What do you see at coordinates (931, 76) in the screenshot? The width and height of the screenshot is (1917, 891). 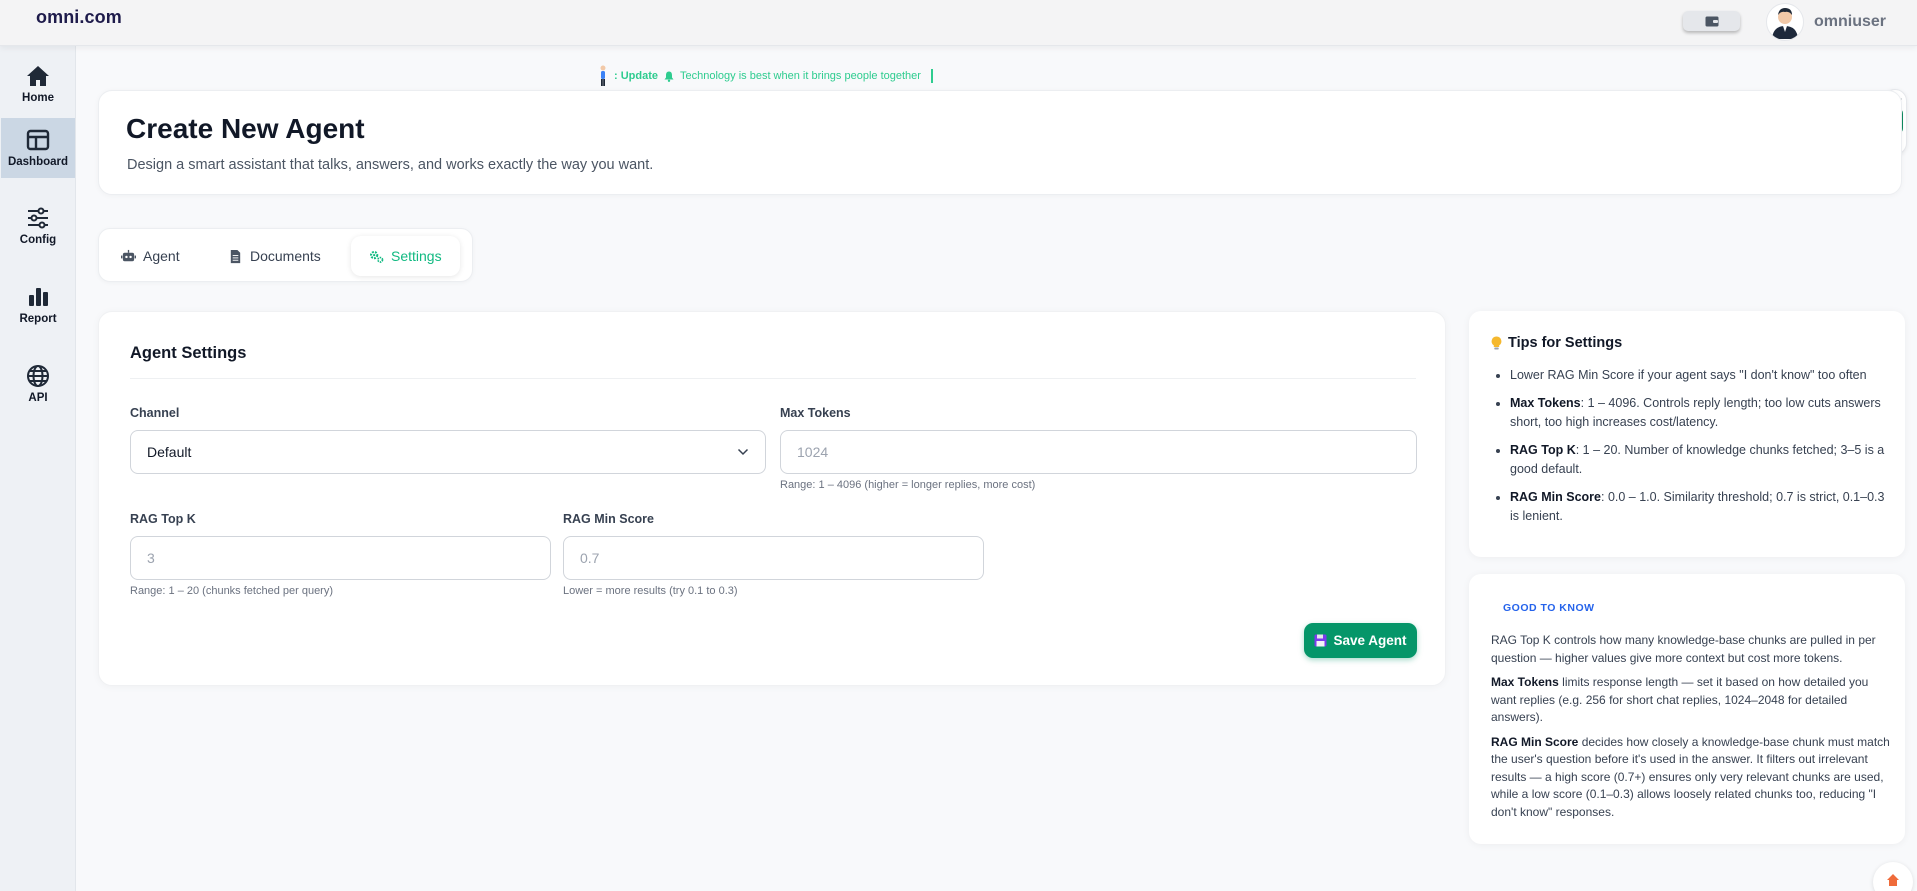 I see `marquee-caret` at bounding box center [931, 76].